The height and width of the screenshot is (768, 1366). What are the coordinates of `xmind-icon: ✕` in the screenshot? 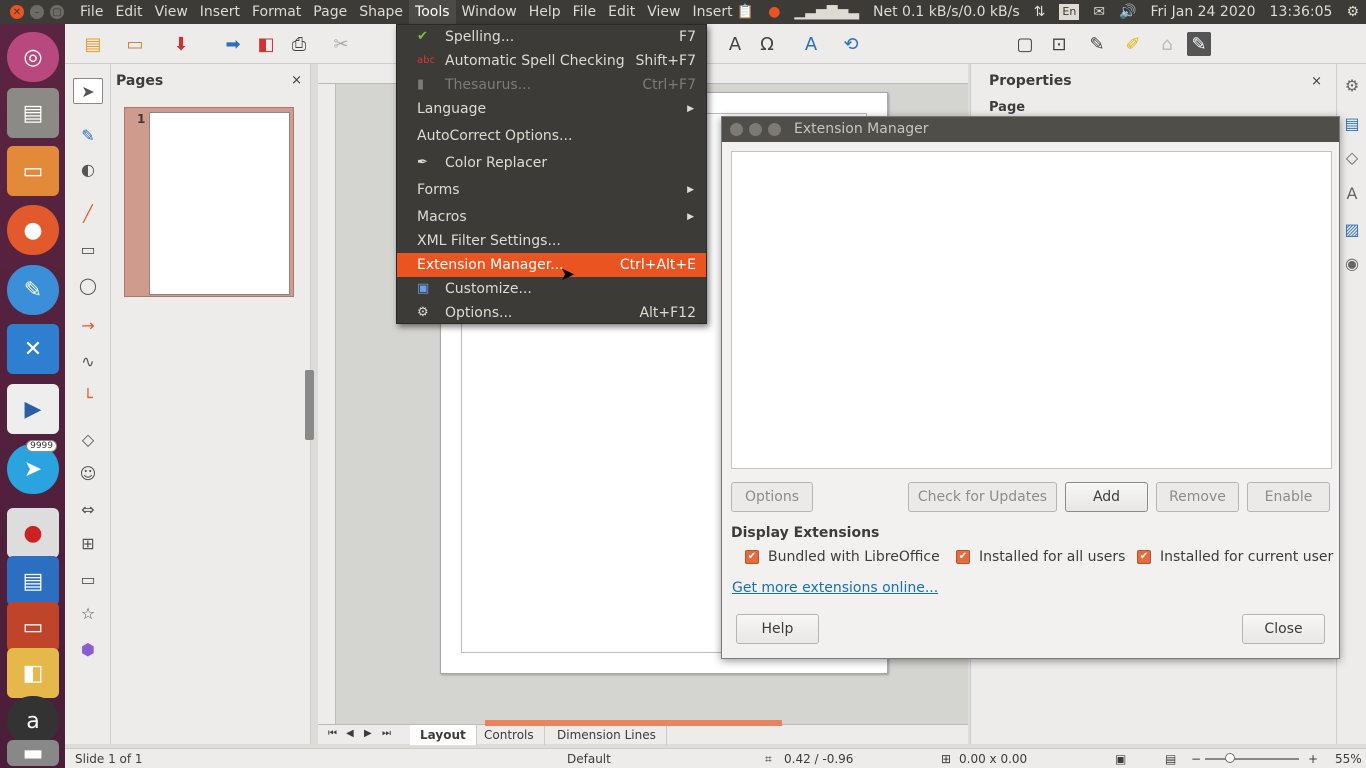 It's located at (33, 349).